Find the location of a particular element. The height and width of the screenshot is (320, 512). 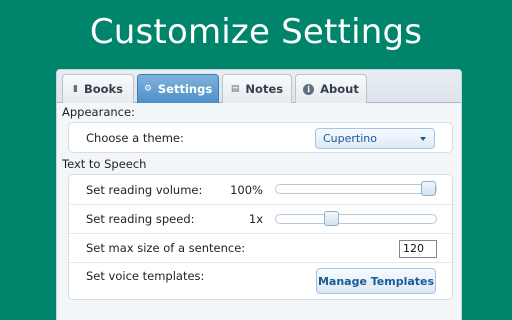

gear-icon: ⚙ is located at coordinates (147, 89).